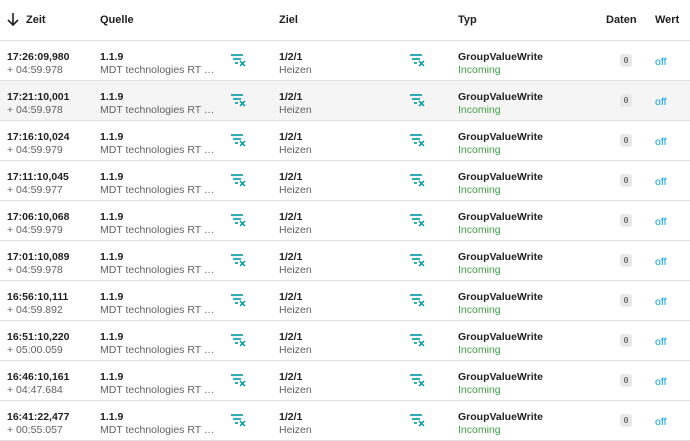 The width and height of the screenshot is (690, 441). Describe the element at coordinates (13, 19) in the screenshot. I see `arrow-down-icon` at that location.